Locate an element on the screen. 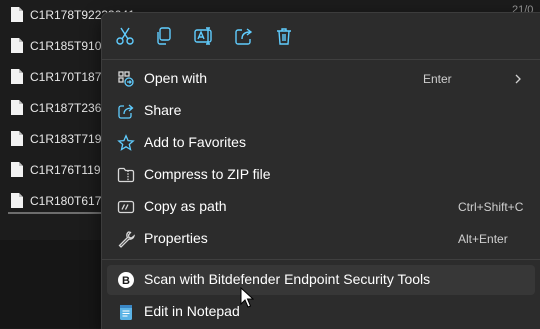 This screenshot has height=329, width=540. selection-underline is located at coordinates (56, 213).